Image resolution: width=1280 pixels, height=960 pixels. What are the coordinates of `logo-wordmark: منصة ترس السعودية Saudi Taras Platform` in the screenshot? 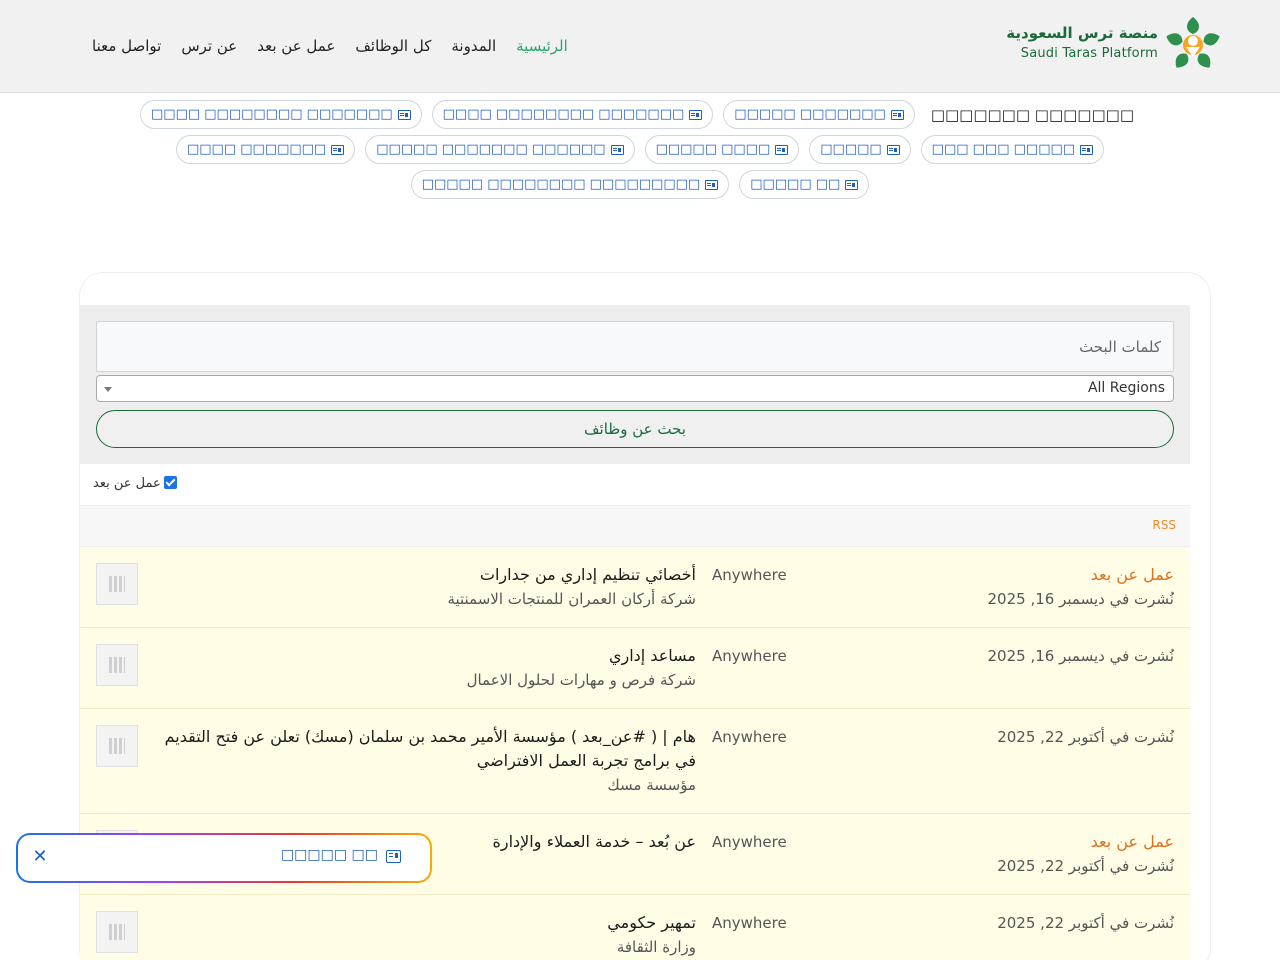 It's located at (1082, 43).